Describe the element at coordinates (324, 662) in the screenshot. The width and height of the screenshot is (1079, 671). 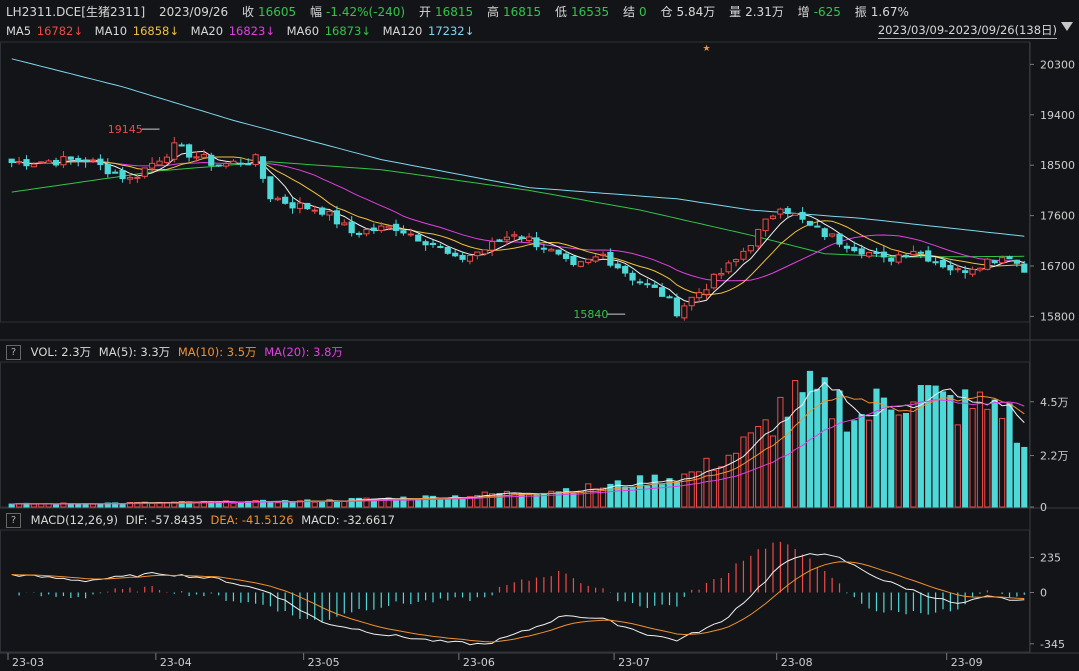
I see `x-tick-label: 23-05` at that location.